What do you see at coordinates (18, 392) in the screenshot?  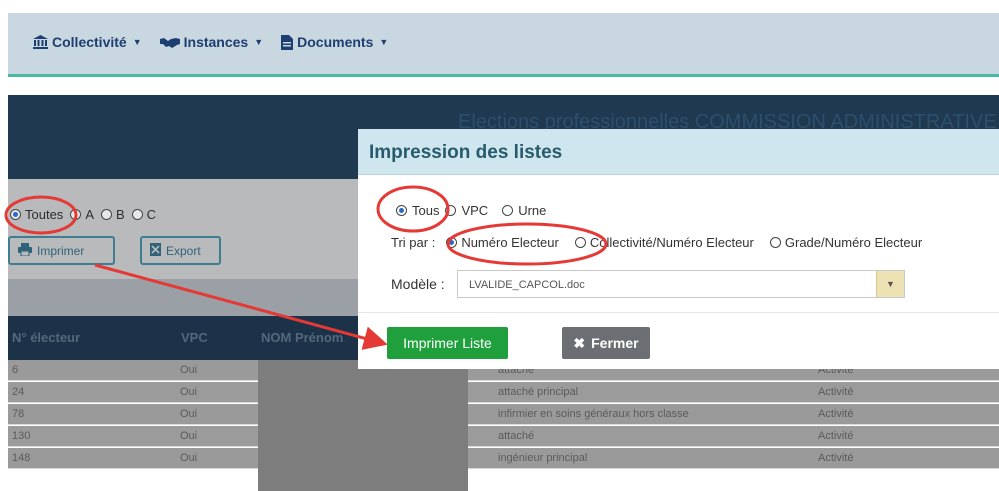 I see `cell-num: 24` at bounding box center [18, 392].